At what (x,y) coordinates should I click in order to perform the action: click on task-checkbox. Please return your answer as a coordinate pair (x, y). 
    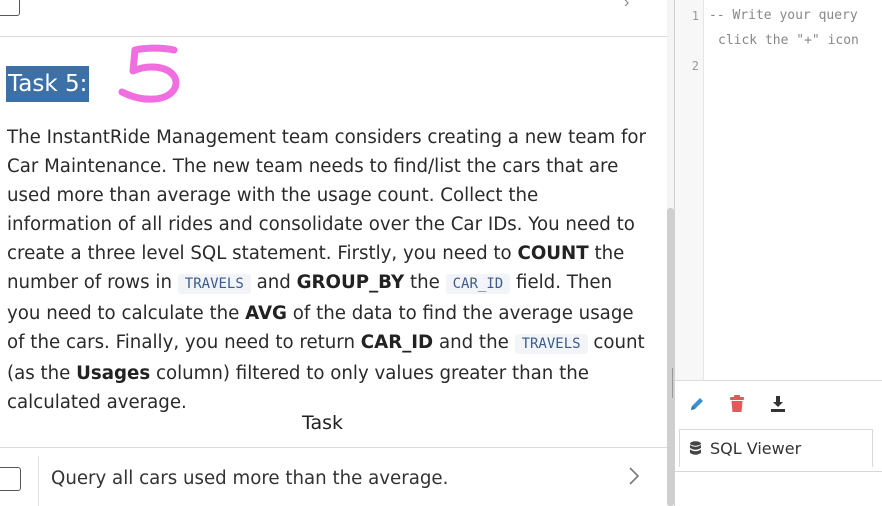
    Looking at the image, I should click on (10, 479).